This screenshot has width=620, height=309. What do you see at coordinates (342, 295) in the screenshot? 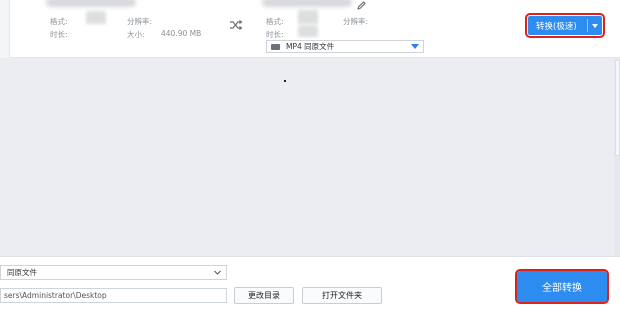
I see `open-folder-button: 打开文件夹` at bounding box center [342, 295].